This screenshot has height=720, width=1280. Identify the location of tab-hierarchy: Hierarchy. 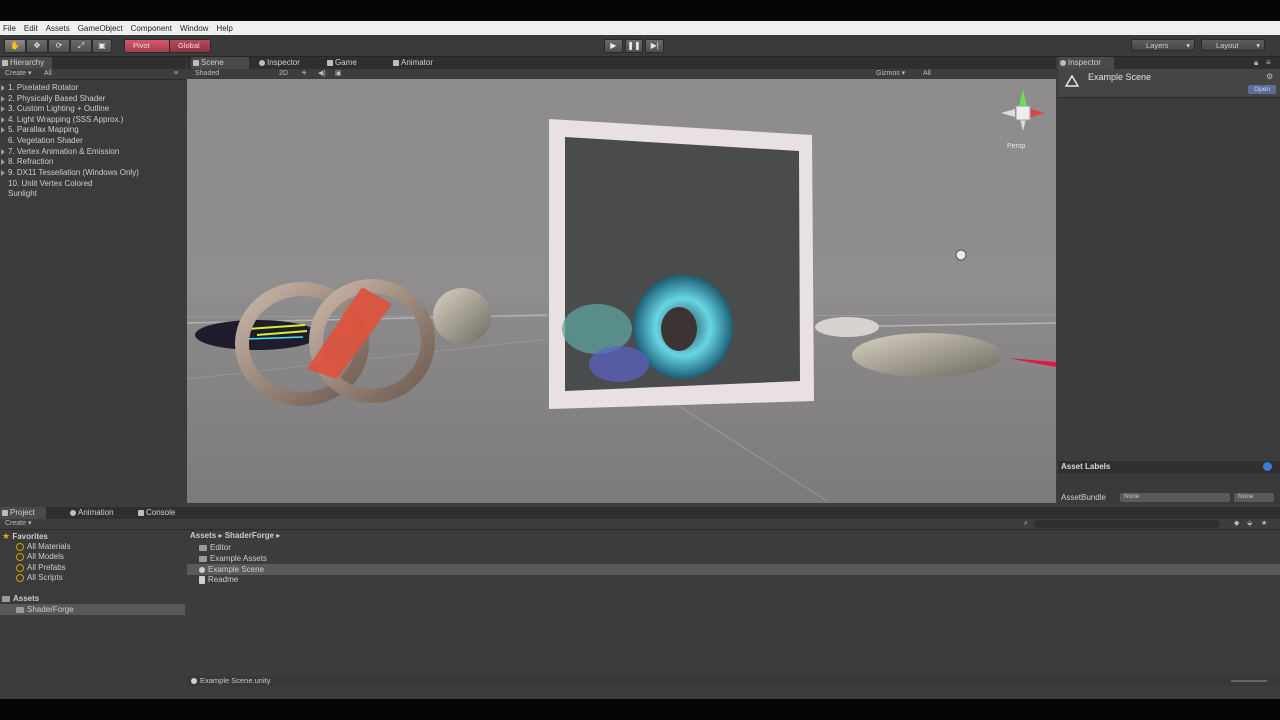
(26, 63).